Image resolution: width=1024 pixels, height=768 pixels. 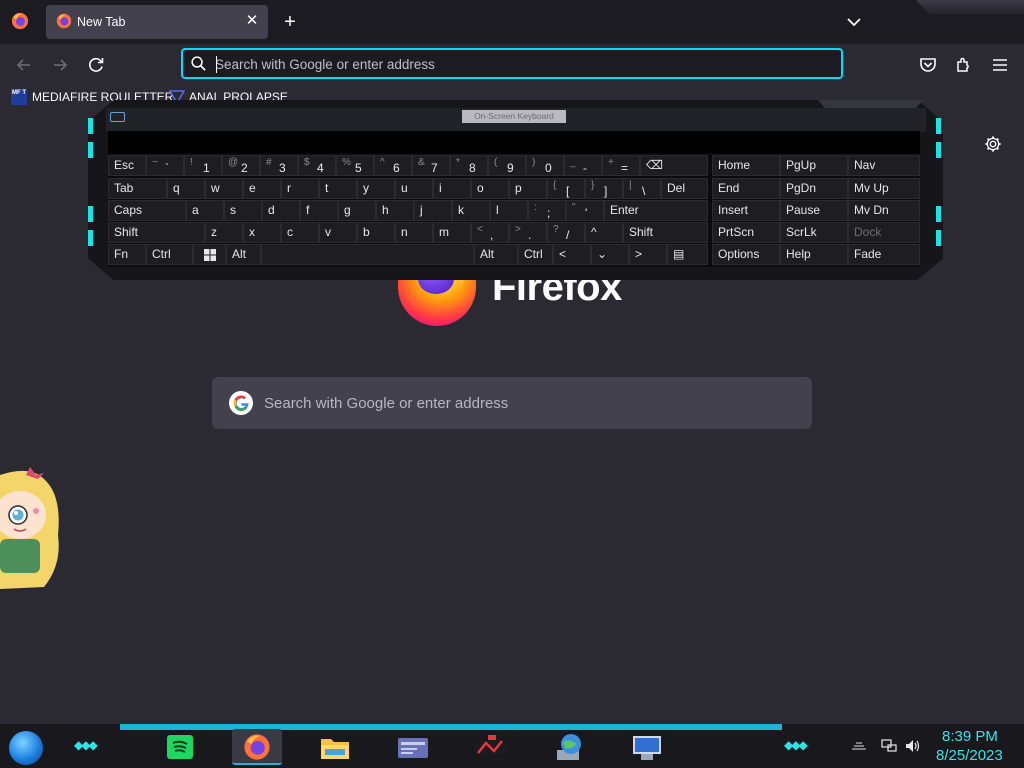 What do you see at coordinates (281, 210) in the screenshot?
I see `key-d: d` at bounding box center [281, 210].